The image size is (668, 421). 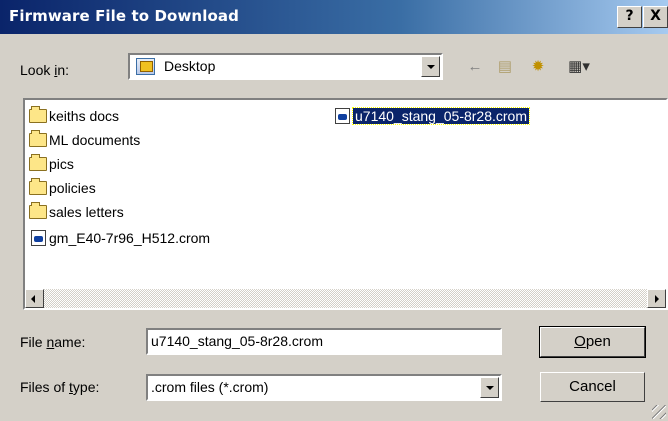 I want to click on list-item-folder: policies, so click(x=62, y=188).